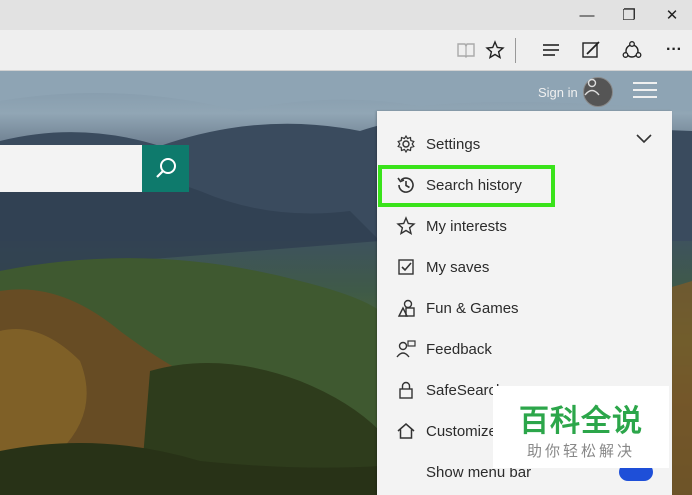  What do you see at coordinates (406, 226) in the screenshot?
I see `star-outline-icon` at bounding box center [406, 226].